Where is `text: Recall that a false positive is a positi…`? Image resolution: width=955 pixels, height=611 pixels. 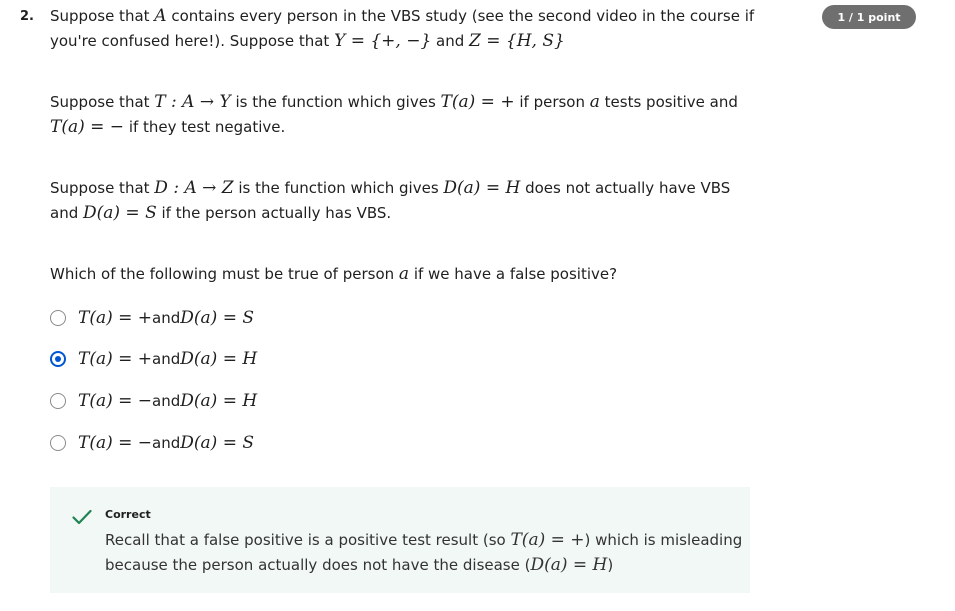 text: Recall that a false positive is a positi… is located at coordinates (308, 540).